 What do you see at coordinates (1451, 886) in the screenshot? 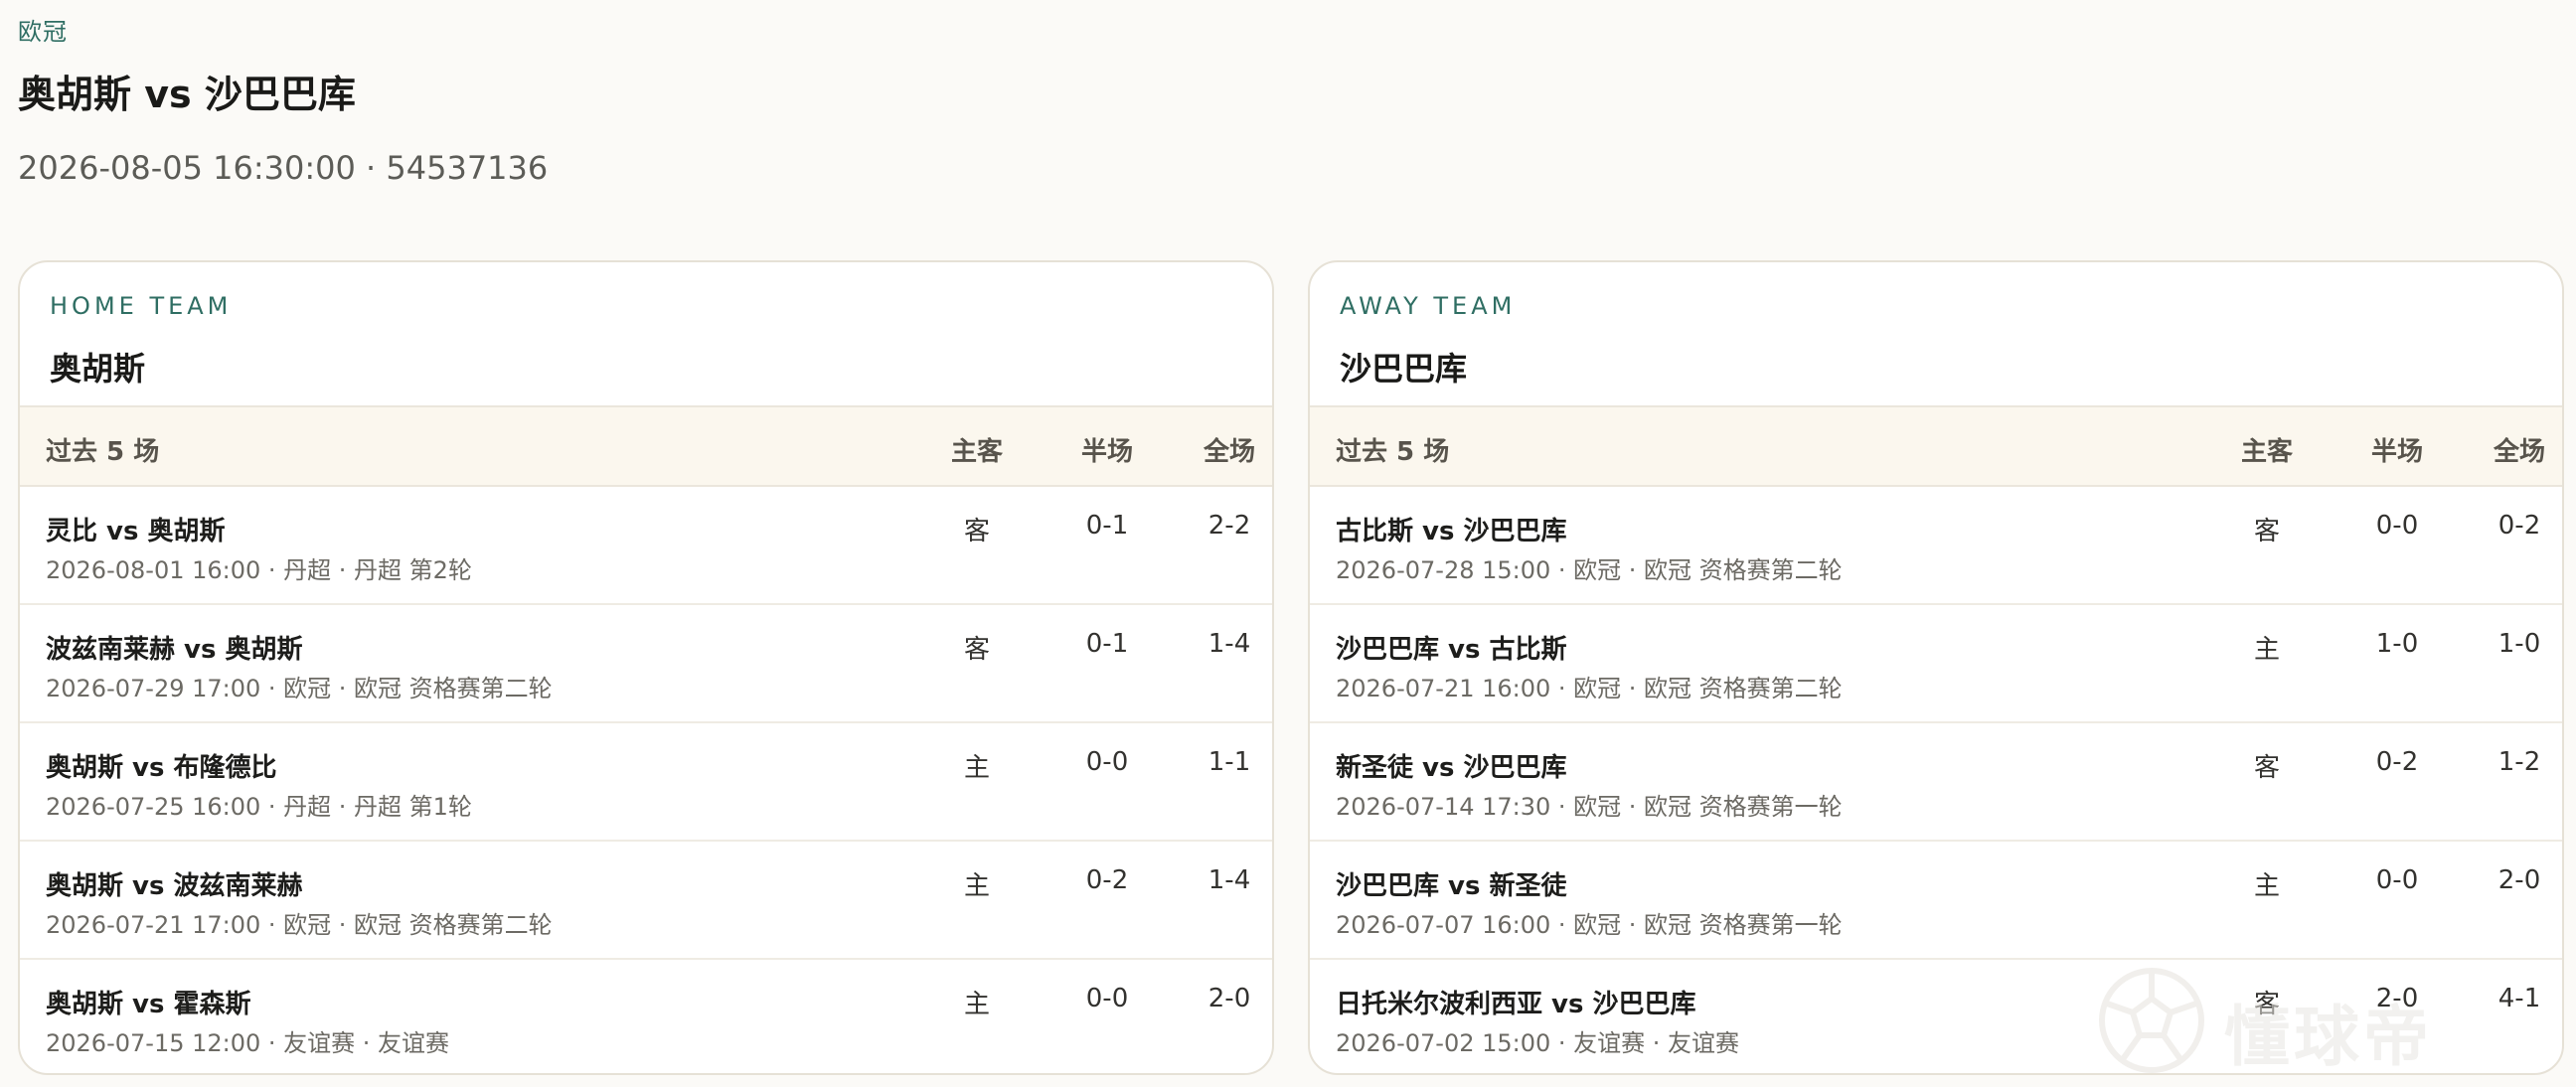
I see `fixture-teams: 沙巴巴库 vs 新圣徒` at bounding box center [1451, 886].